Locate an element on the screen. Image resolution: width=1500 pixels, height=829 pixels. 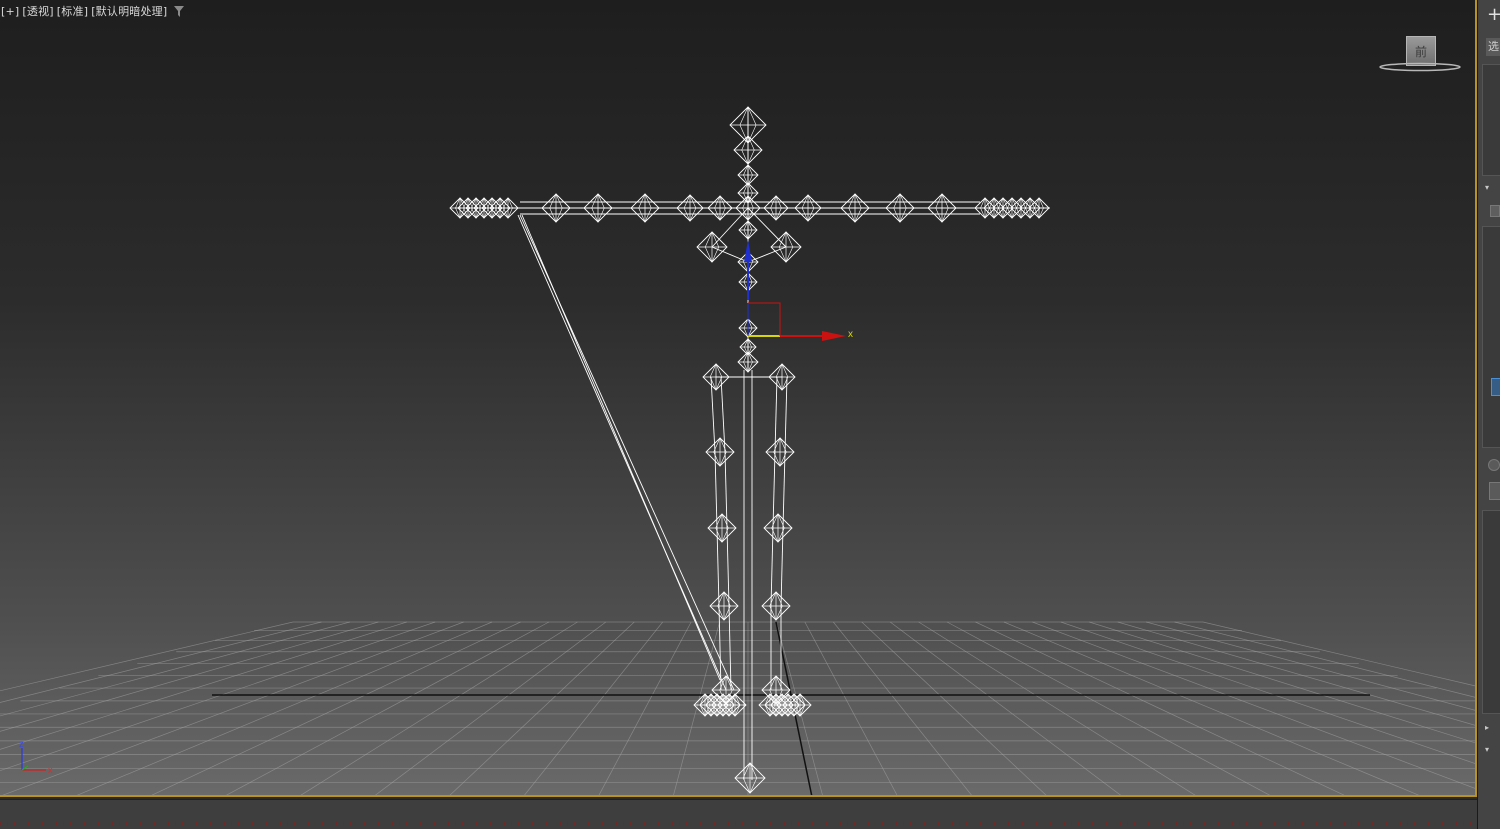
create-plus-icon: + is located at coordinates (1493, 15).